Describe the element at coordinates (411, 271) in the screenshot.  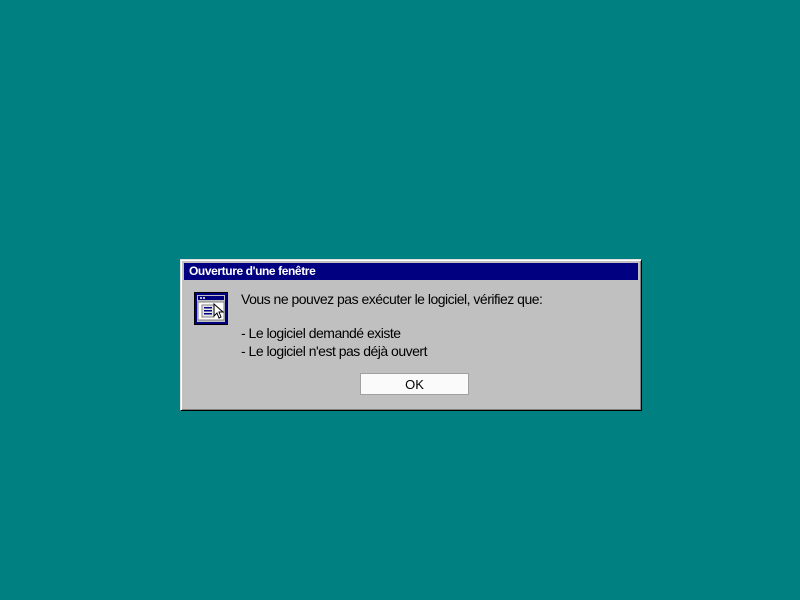
I see `dialog-title: Ouverture d'une fenêtre` at that location.